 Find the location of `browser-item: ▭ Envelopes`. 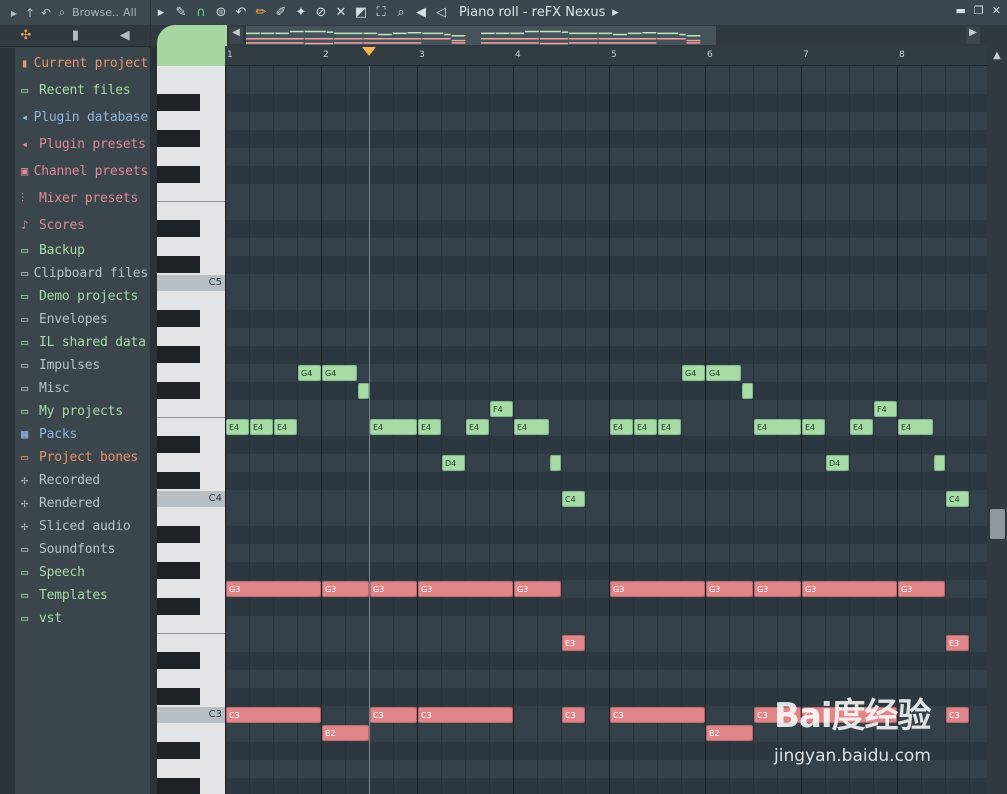

browser-item: ▭ Envelopes is located at coordinates (84, 319).